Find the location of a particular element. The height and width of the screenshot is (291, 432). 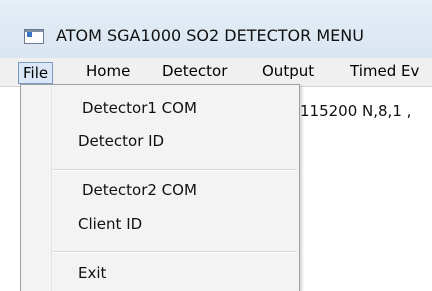

menu-bar: File Home Detector Output Timed Ev is located at coordinates (216, 72).